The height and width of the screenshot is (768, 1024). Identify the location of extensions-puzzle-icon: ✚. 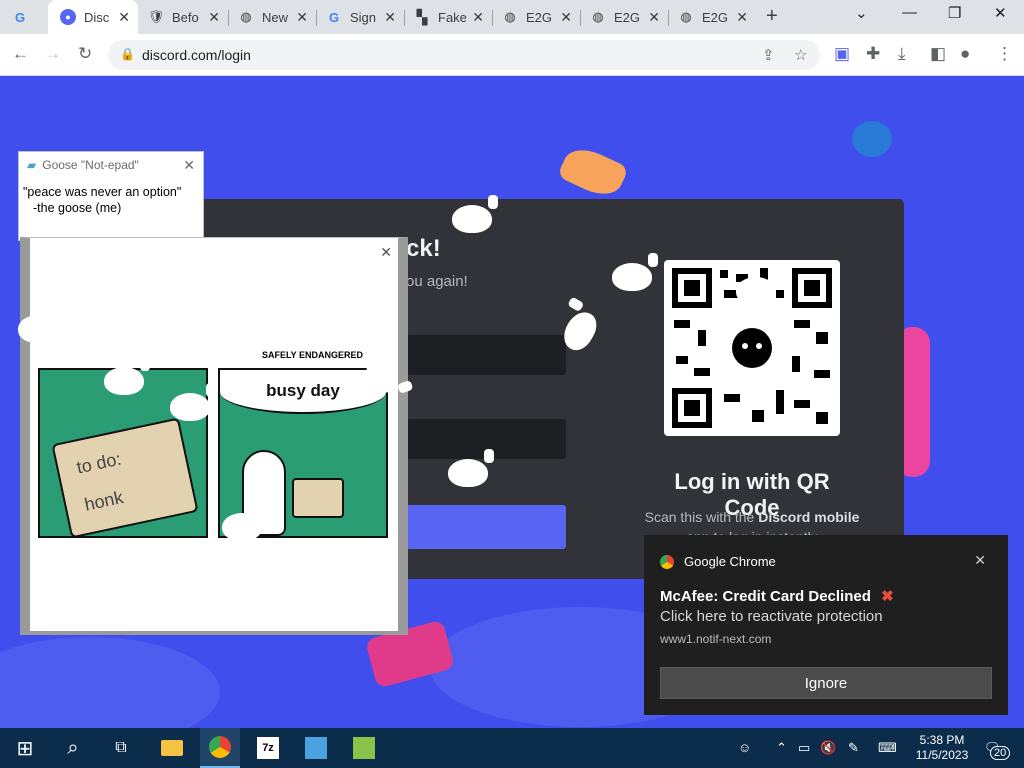
(873, 54).